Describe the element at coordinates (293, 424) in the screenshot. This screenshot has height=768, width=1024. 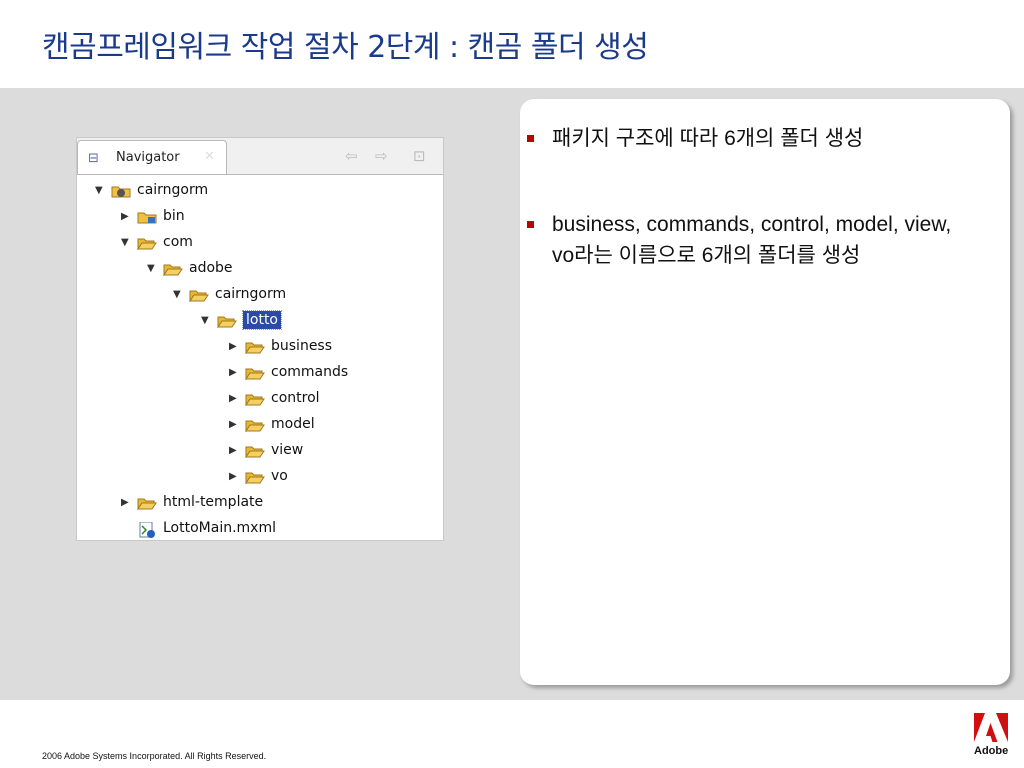
I see `tree-label: model` at that location.